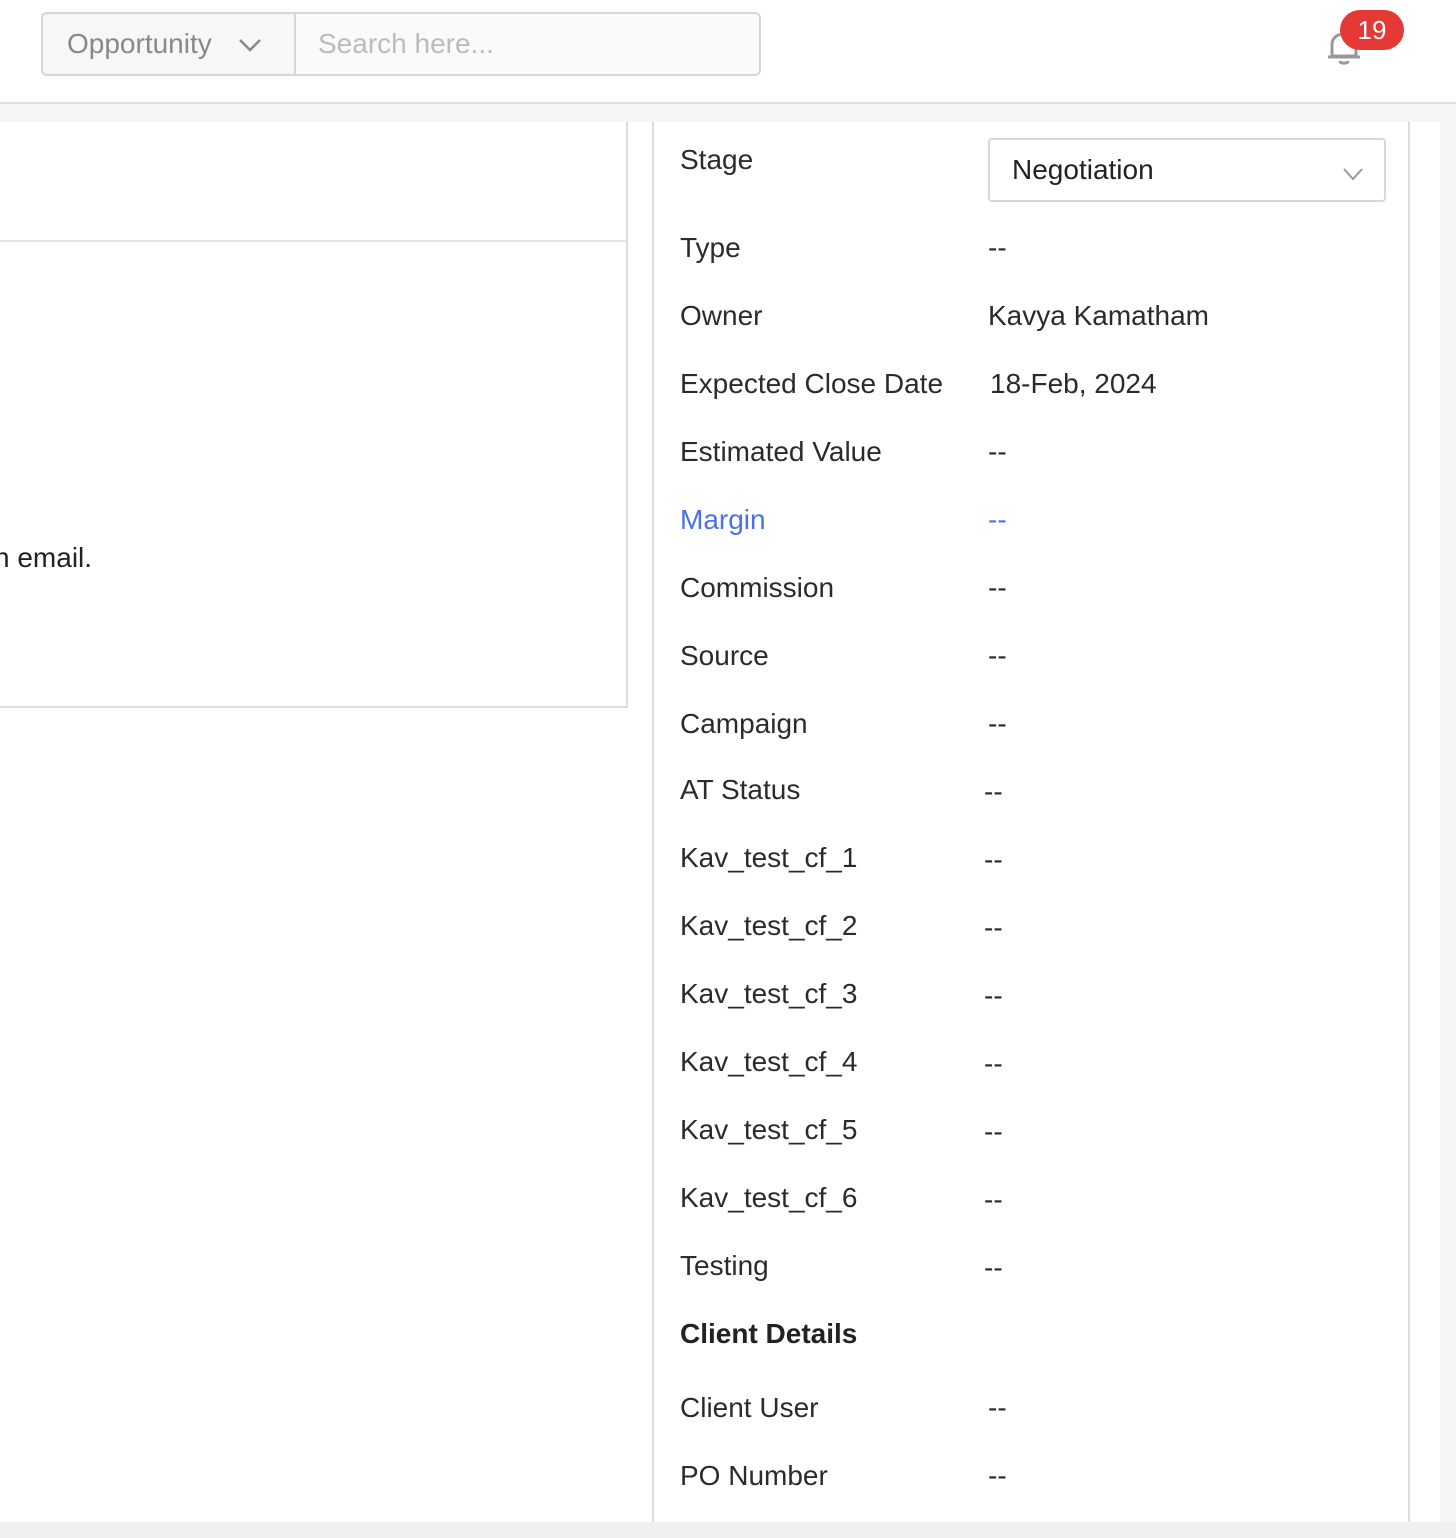 Image resolution: width=1456 pixels, height=1538 pixels. Describe the element at coordinates (1098, 315) in the screenshot. I see `owner-value: Kavya Kamatham` at that location.